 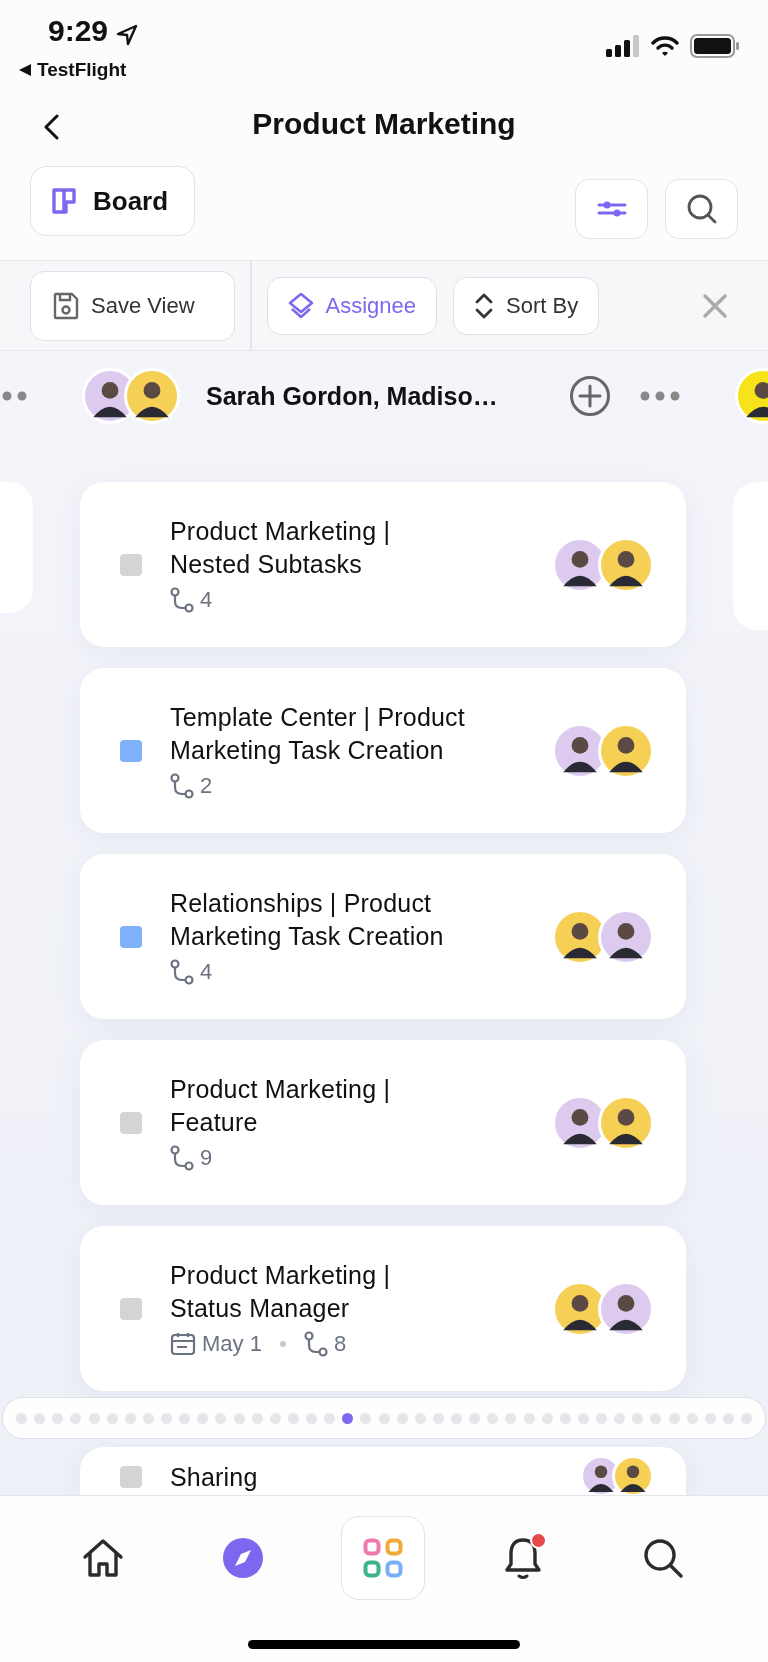 What do you see at coordinates (340, 1343) in the screenshot?
I see `subtask-count: 8` at bounding box center [340, 1343].